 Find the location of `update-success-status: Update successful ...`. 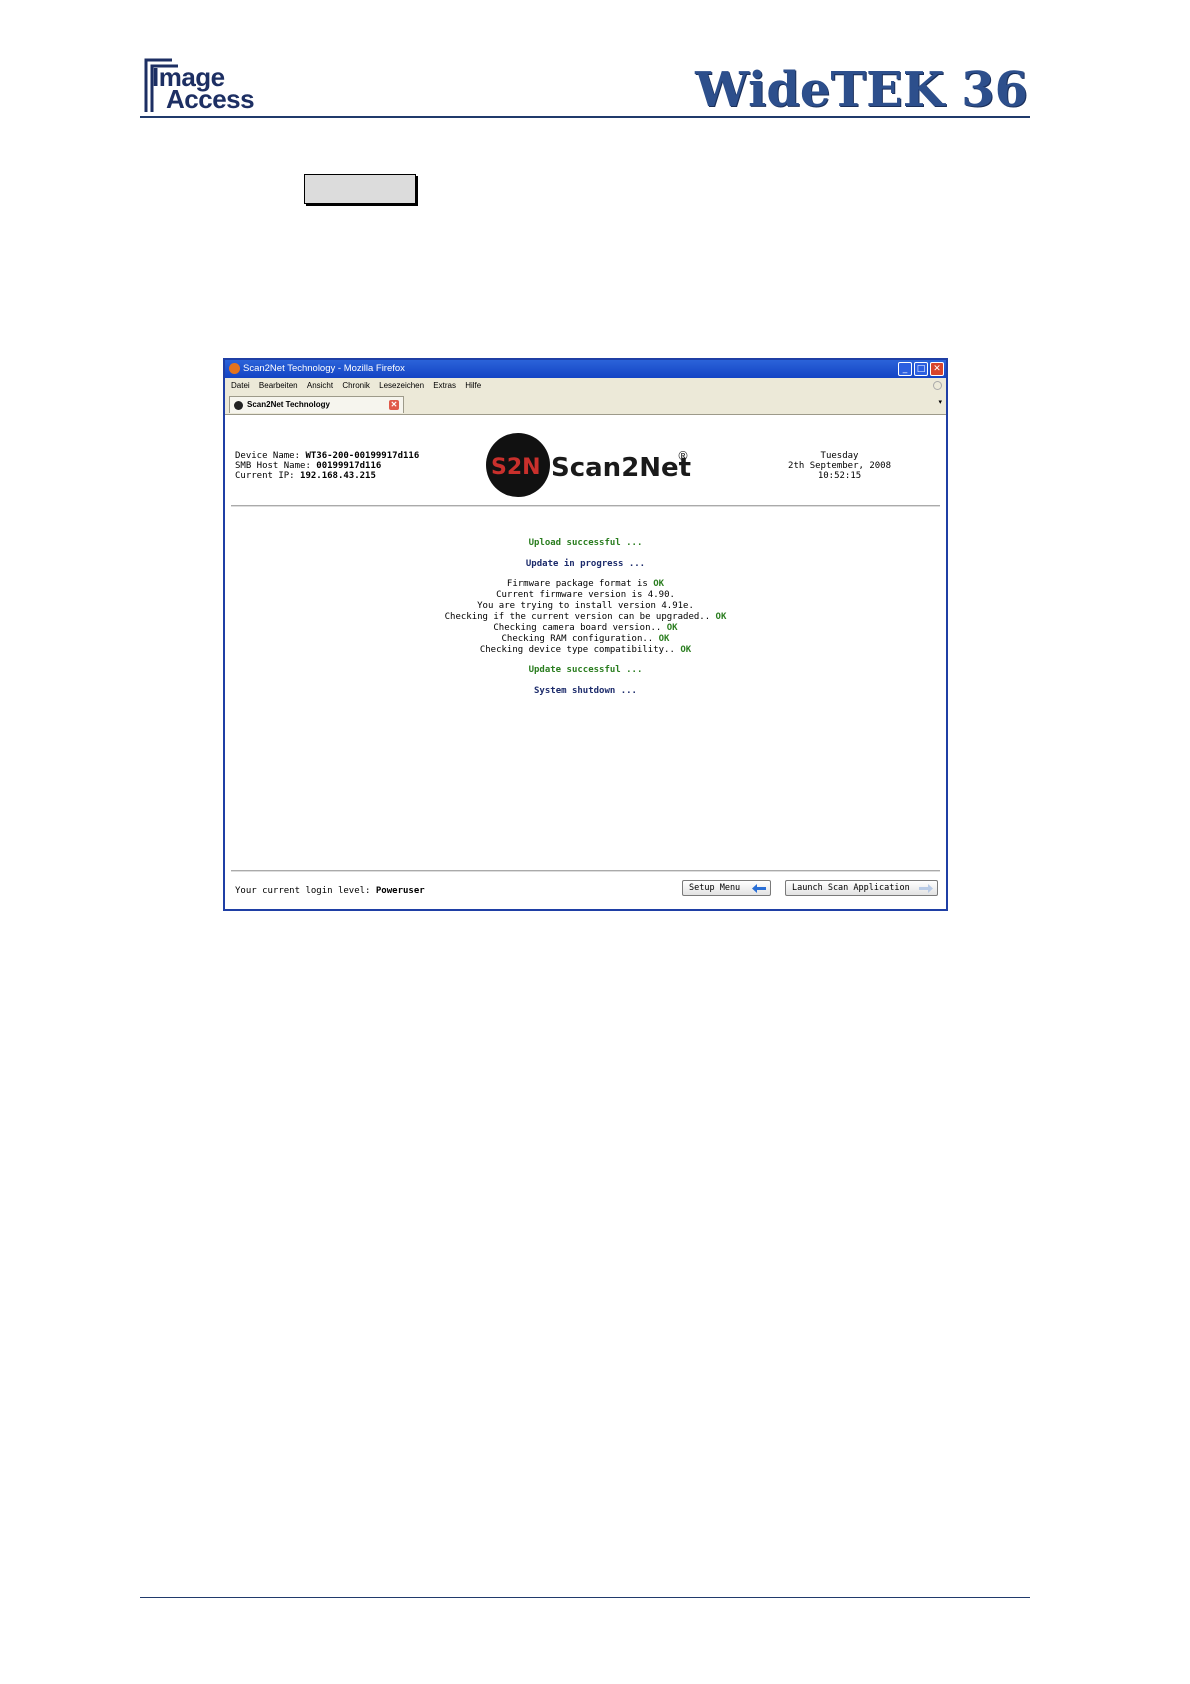

update-success-status: Update successful ... is located at coordinates (585, 670).